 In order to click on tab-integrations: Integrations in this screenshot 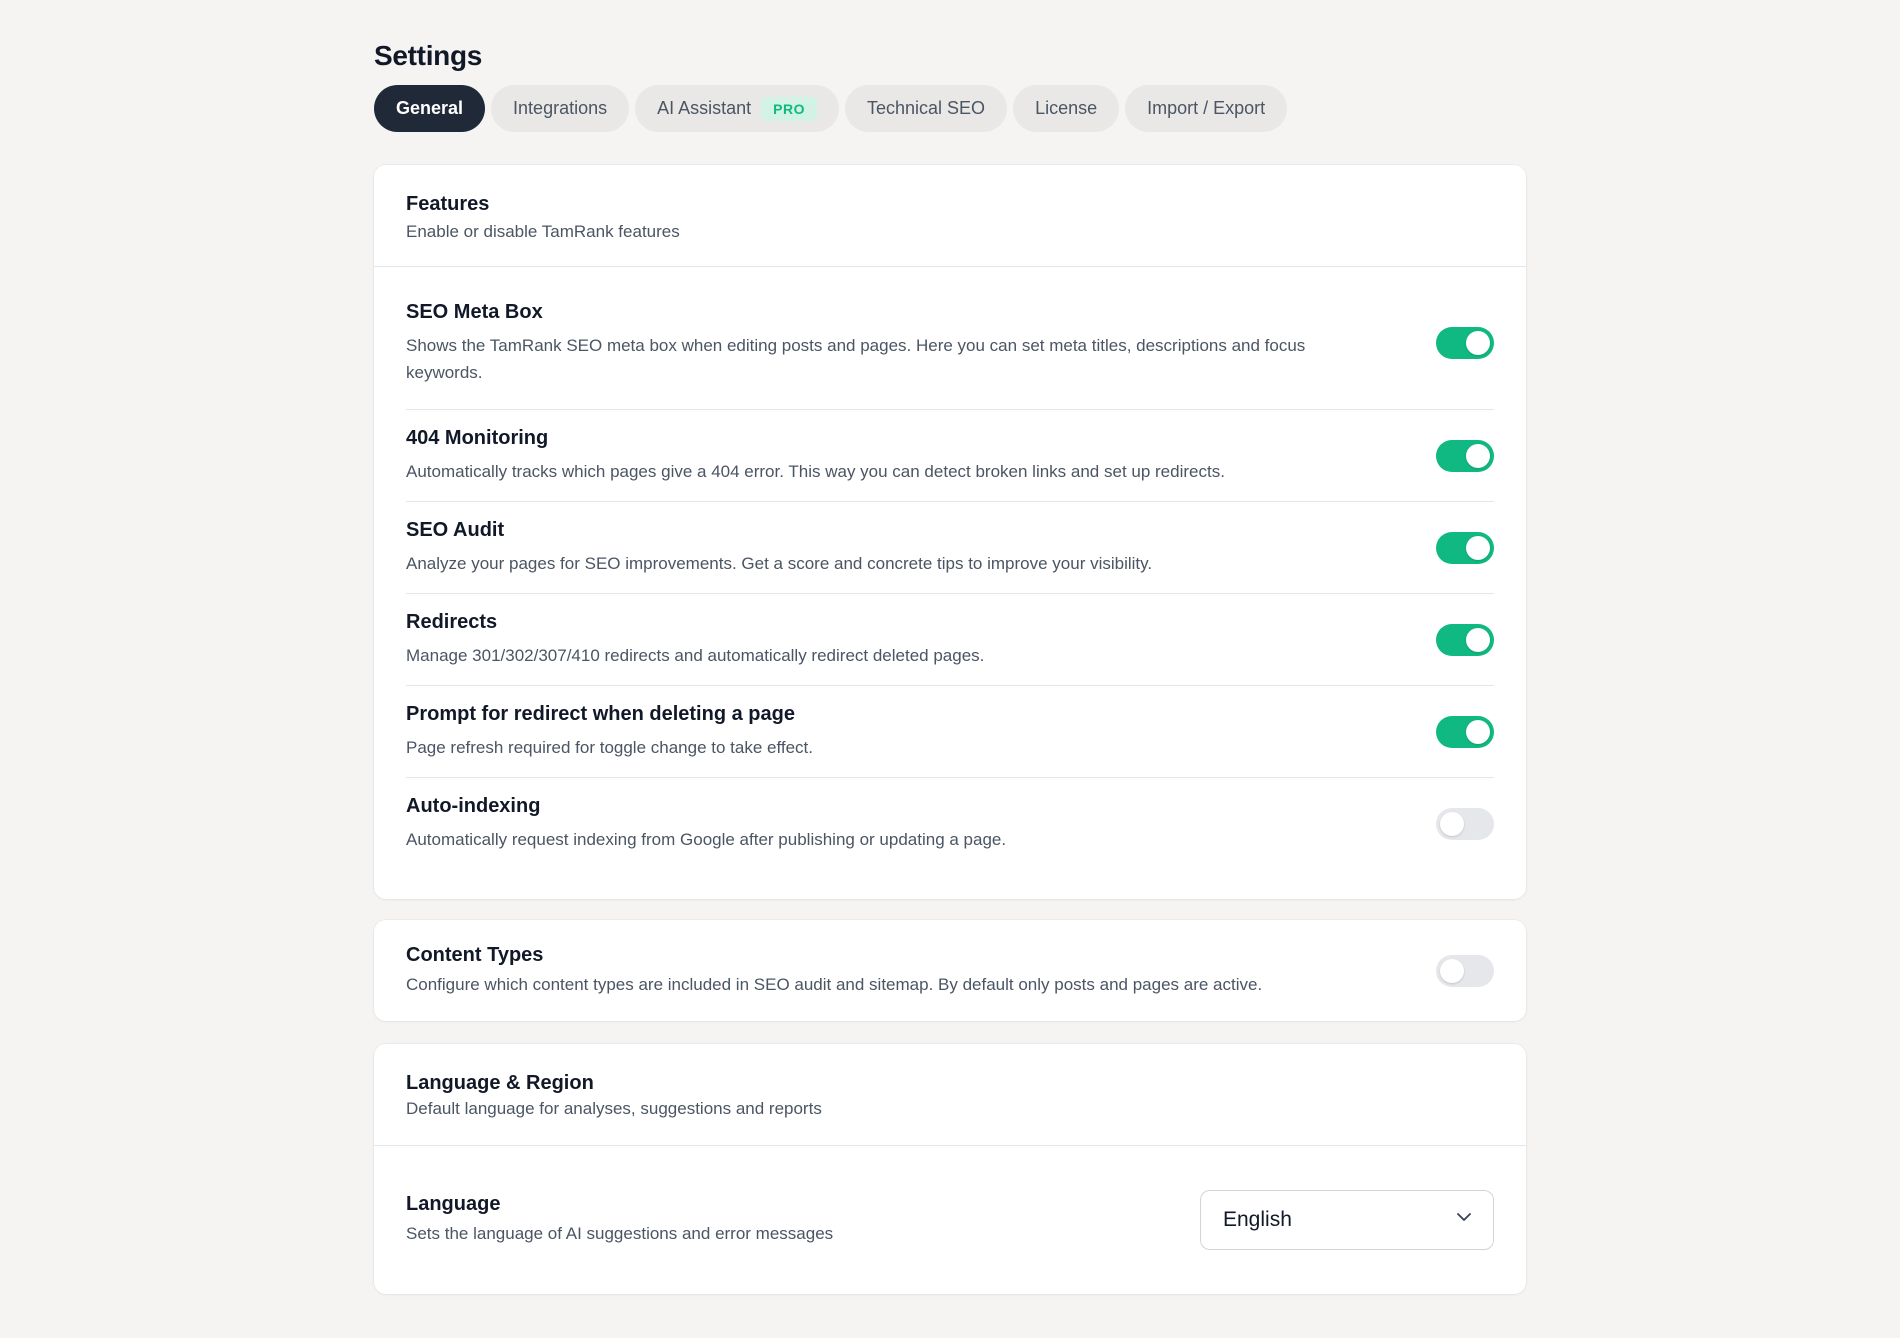, I will do `click(560, 108)`.